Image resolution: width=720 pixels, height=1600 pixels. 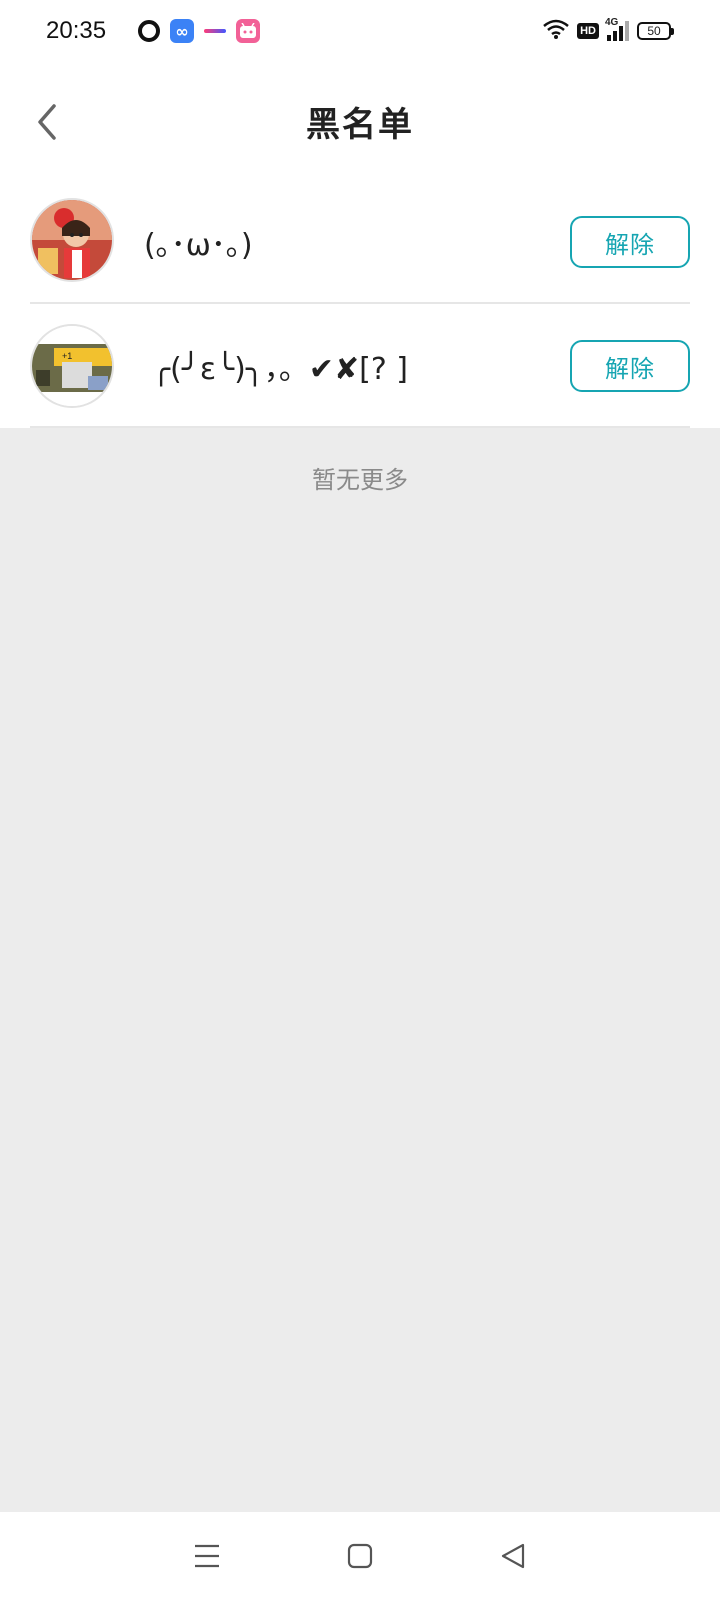 What do you see at coordinates (280, 369) in the screenshot?
I see `user-name: ╭(╯ε╰)╮，。✔✘[? ]` at bounding box center [280, 369].